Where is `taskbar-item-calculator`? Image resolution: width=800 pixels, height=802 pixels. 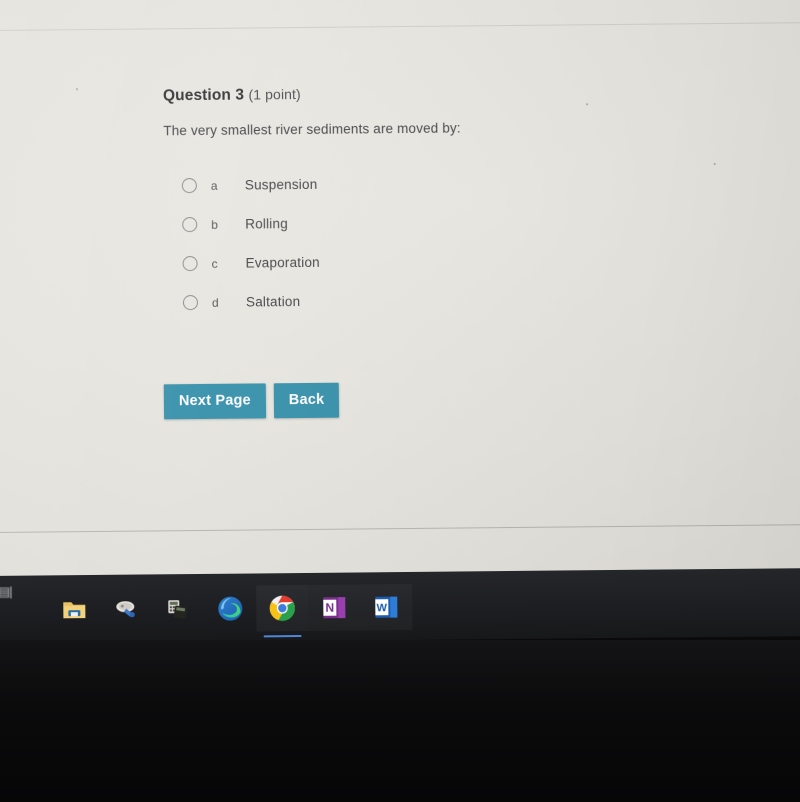 taskbar-item-calculator is located at coordinates (178, 609).